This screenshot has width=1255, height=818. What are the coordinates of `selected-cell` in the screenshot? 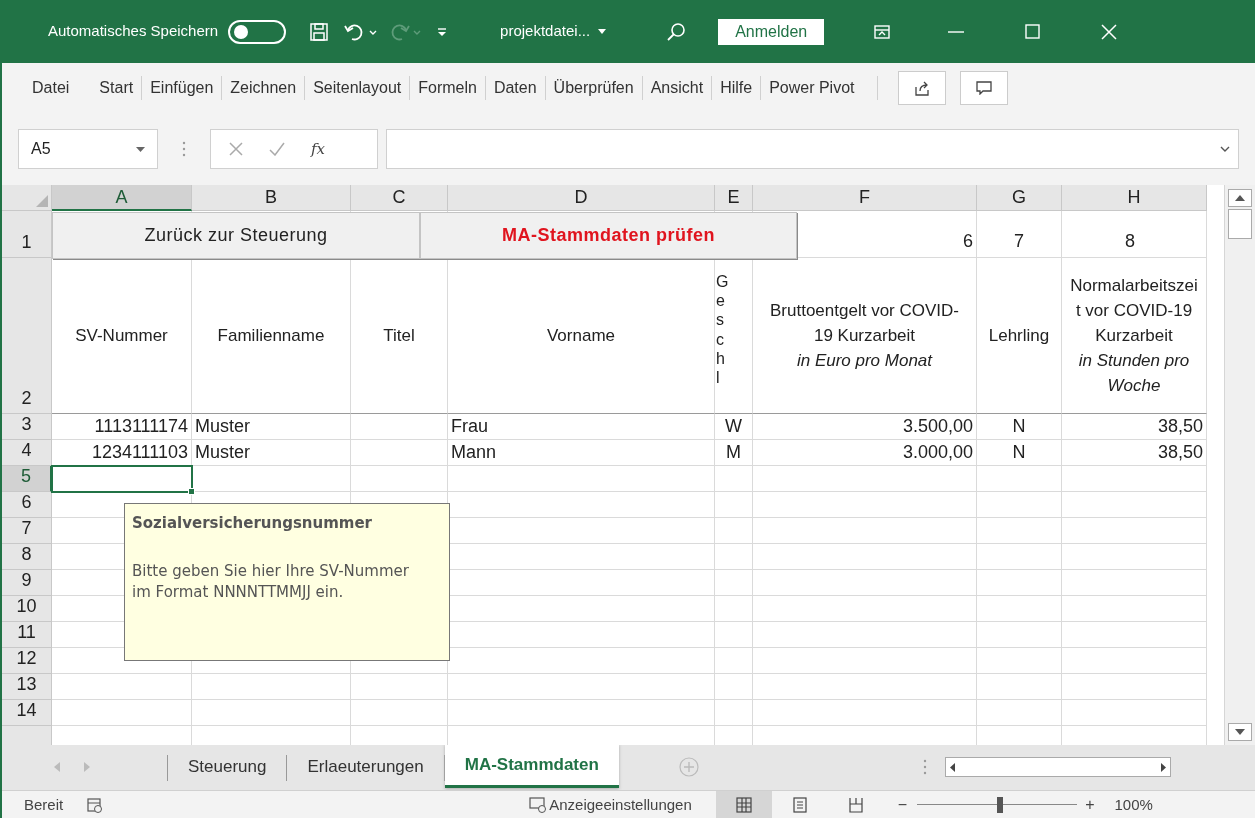 It's located at (122, 479).